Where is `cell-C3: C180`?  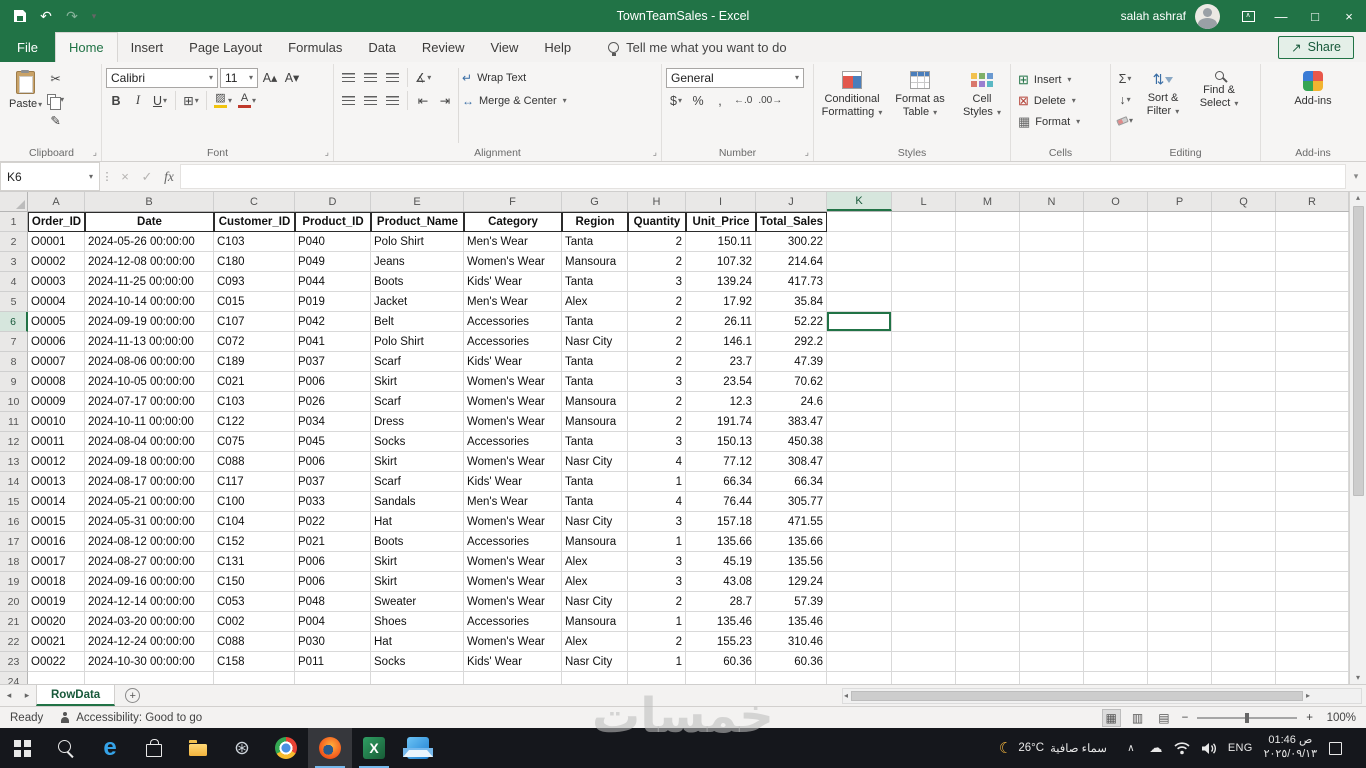
cell-C3: C180 is located at coordinates (254, 262).